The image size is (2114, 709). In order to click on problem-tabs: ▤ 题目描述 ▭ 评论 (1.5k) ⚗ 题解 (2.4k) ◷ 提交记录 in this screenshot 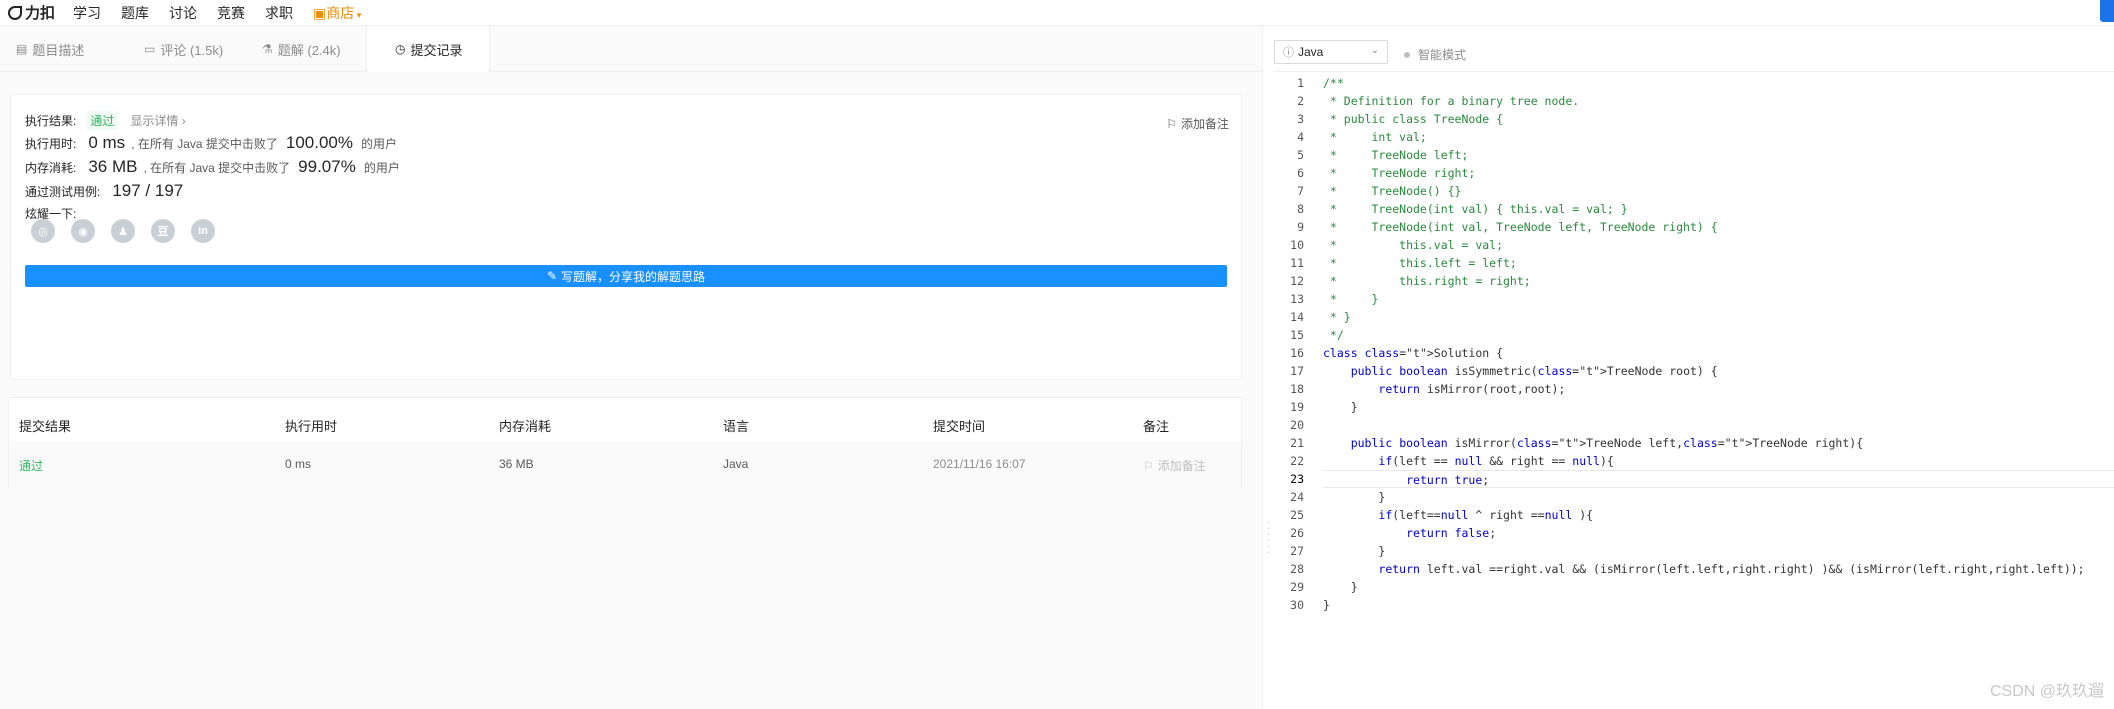, I will do `click(631, 49)`.